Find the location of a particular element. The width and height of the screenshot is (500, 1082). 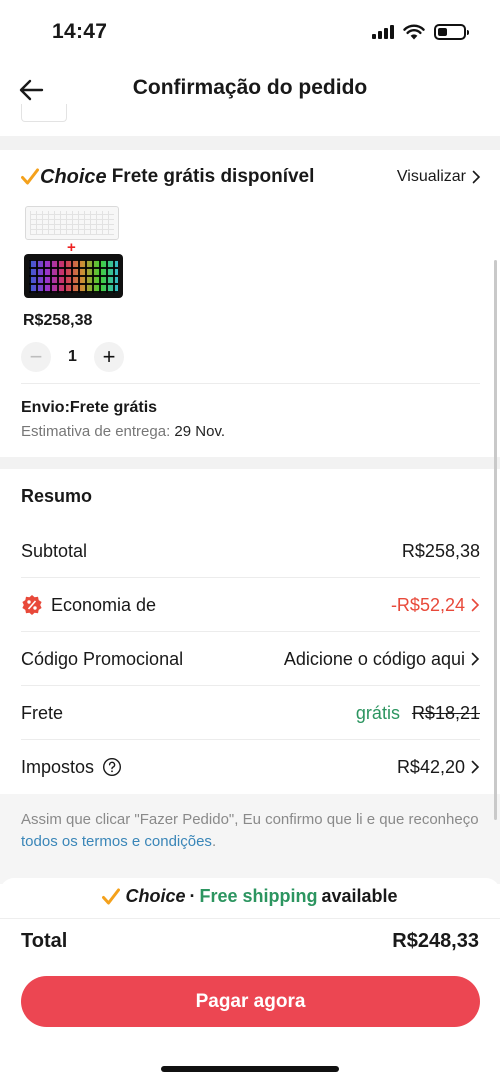

shipping-original-price: R$18,21 is located at coordinates (445, 712).